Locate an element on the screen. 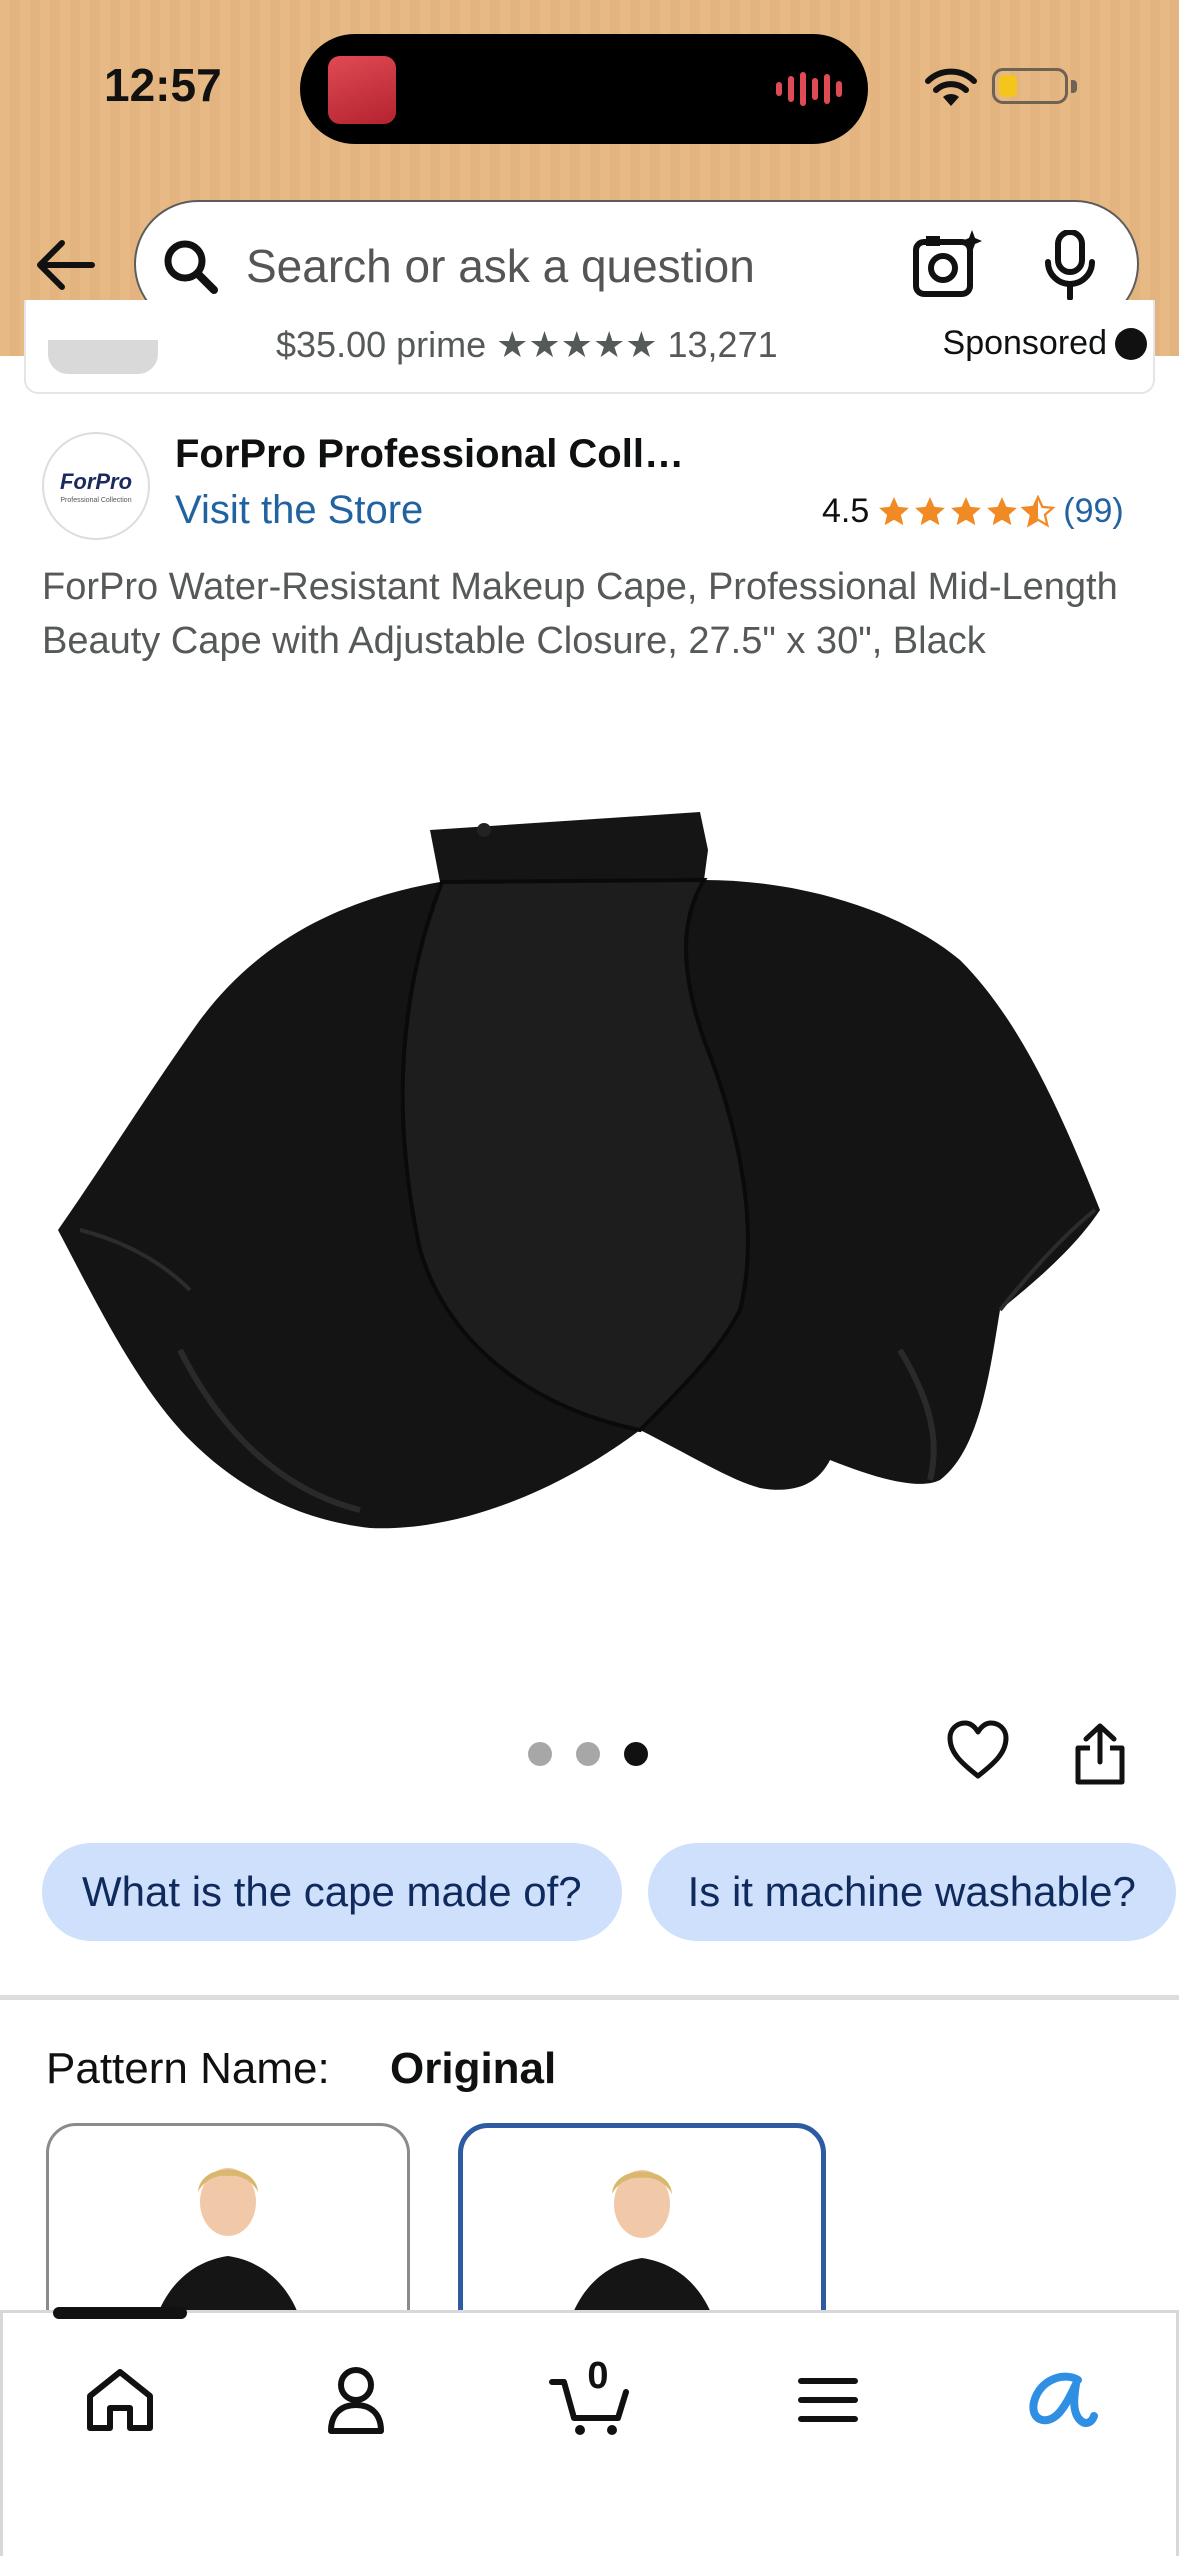  question-chip: Is it machine washable? is located at coordinates (911, 1892).